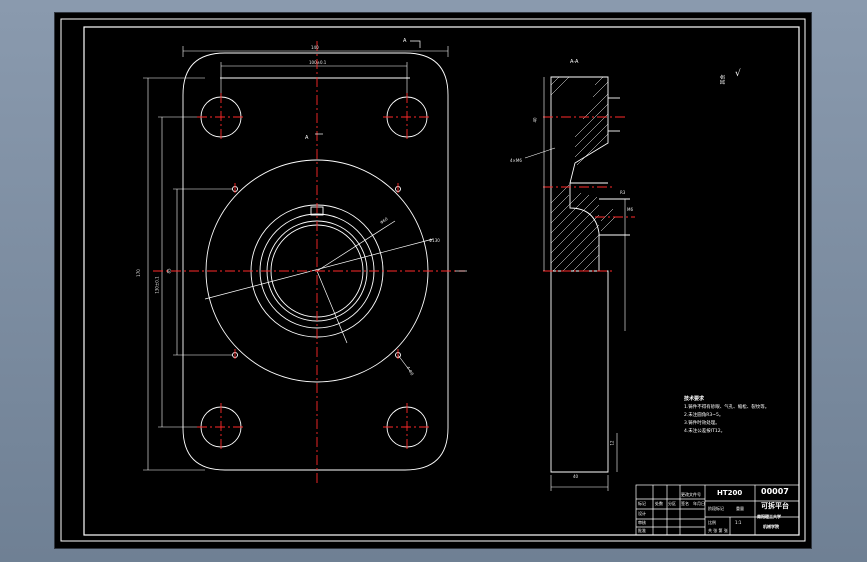 The height and width of the screenshot is (562, 867). Describe the element at coordinates (138, 273) in the screenshot. I see `dim-left-height: 170` at that location.